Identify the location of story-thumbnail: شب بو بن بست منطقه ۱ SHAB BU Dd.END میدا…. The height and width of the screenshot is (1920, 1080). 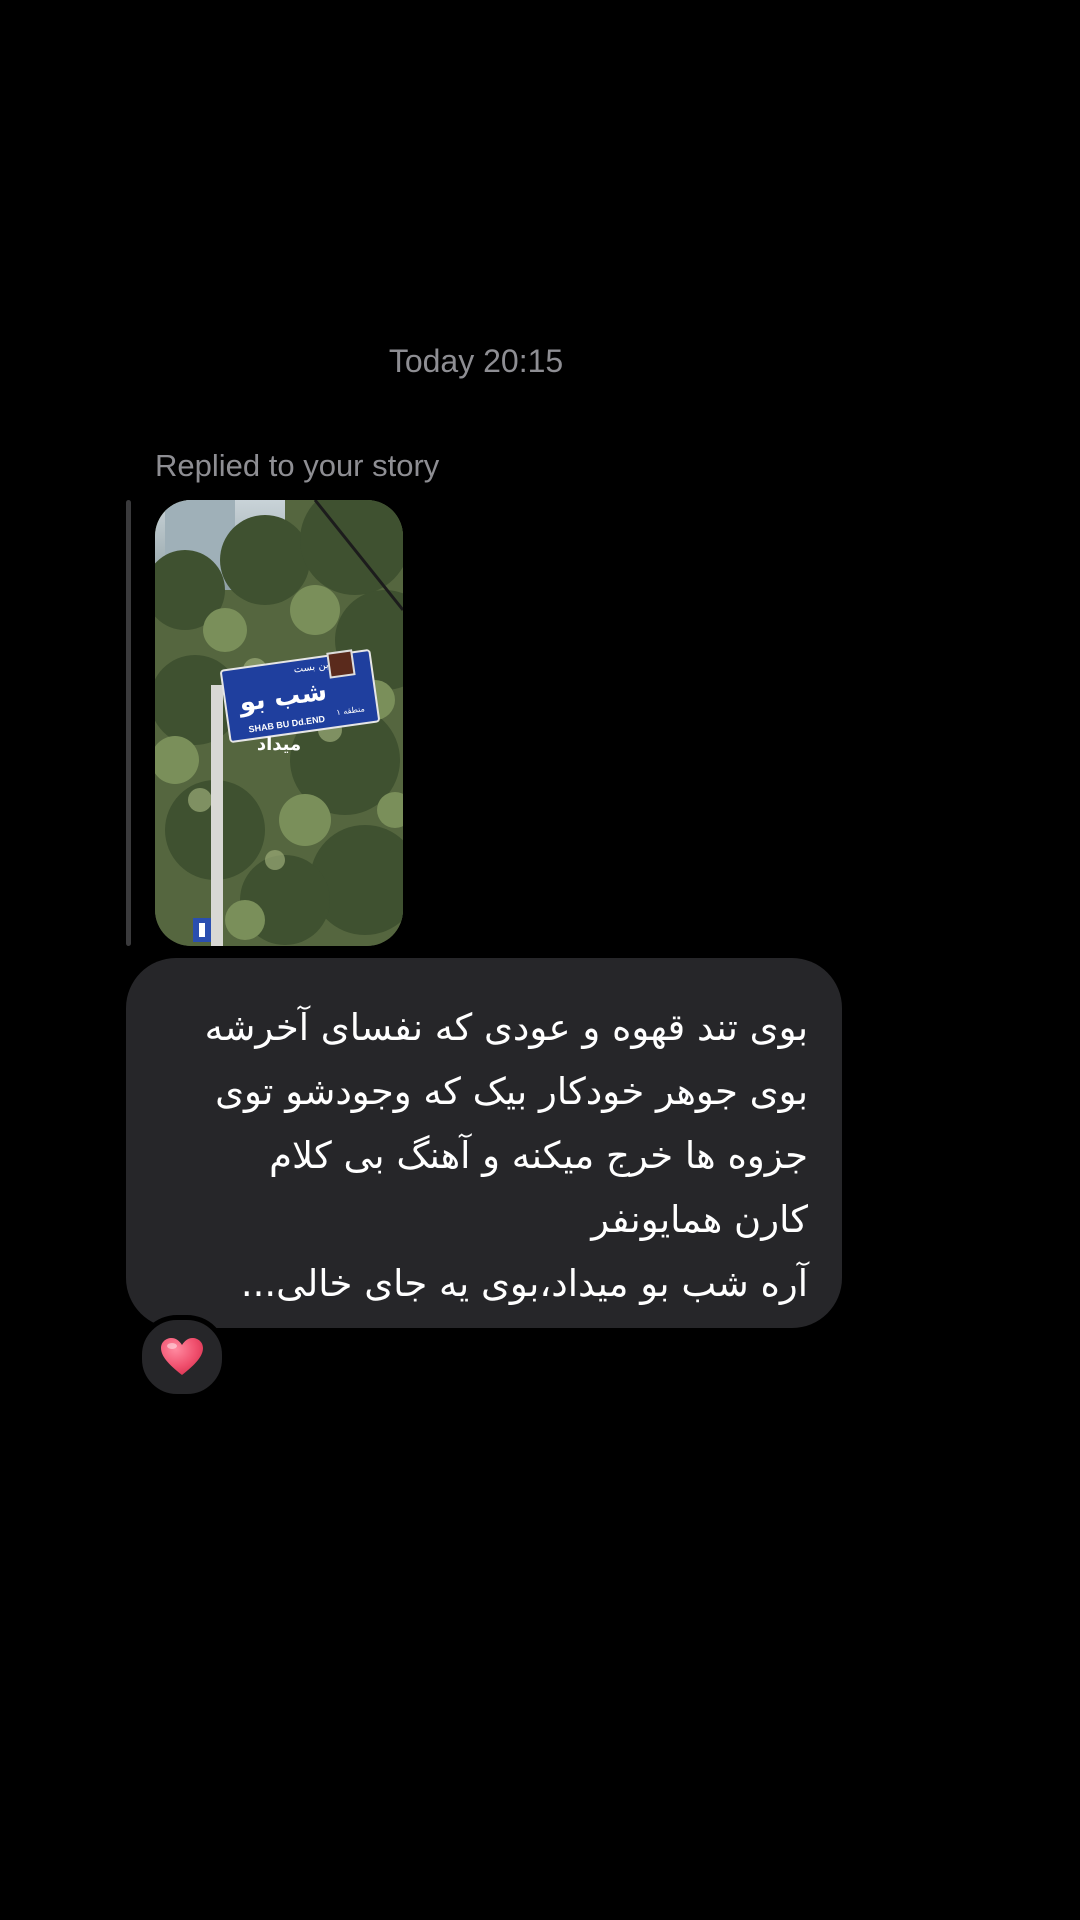
(279, 723).